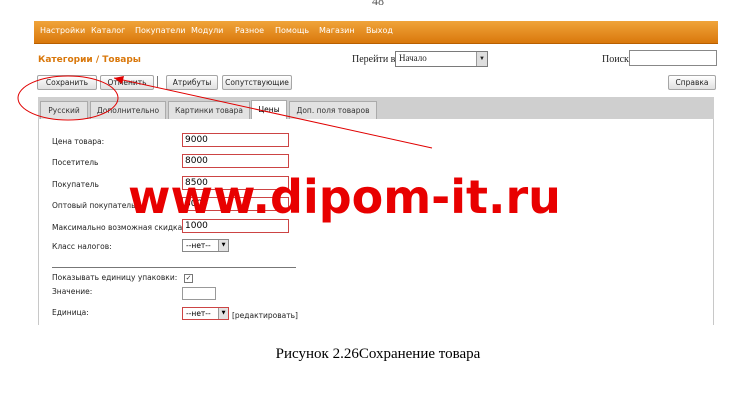  What do you see at coordinates (257, 82) in the screenshot?
I see `related-button: Сопутствующие` at bounding box center [257, 82].